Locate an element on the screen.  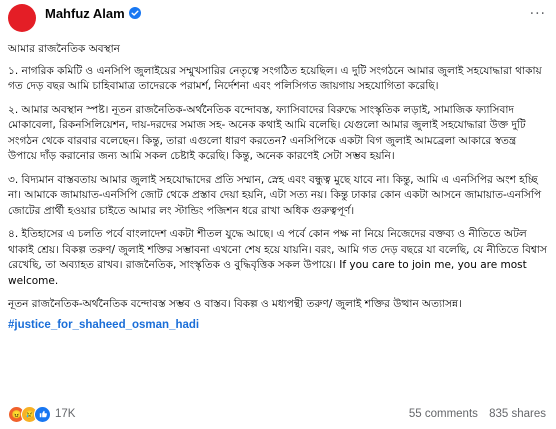
post-header: Mahfuz Alam is located at coordinates (74, 18).